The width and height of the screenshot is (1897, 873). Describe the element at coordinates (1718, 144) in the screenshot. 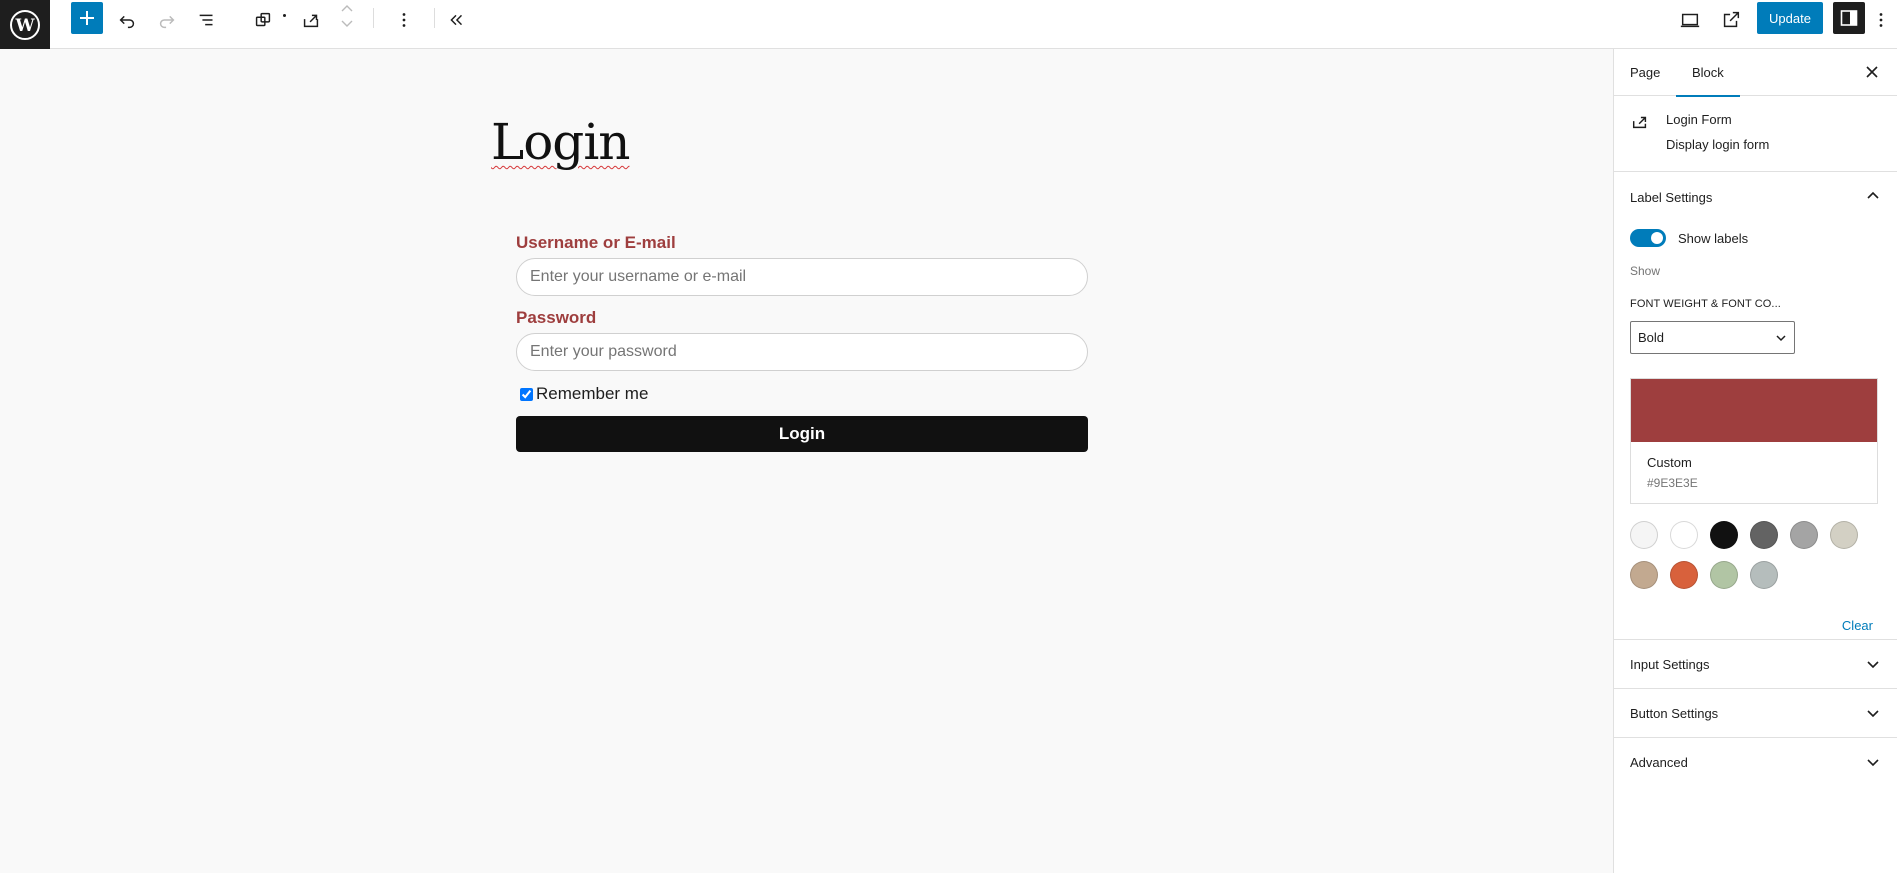

I see `block-description: Display login form` at that location.